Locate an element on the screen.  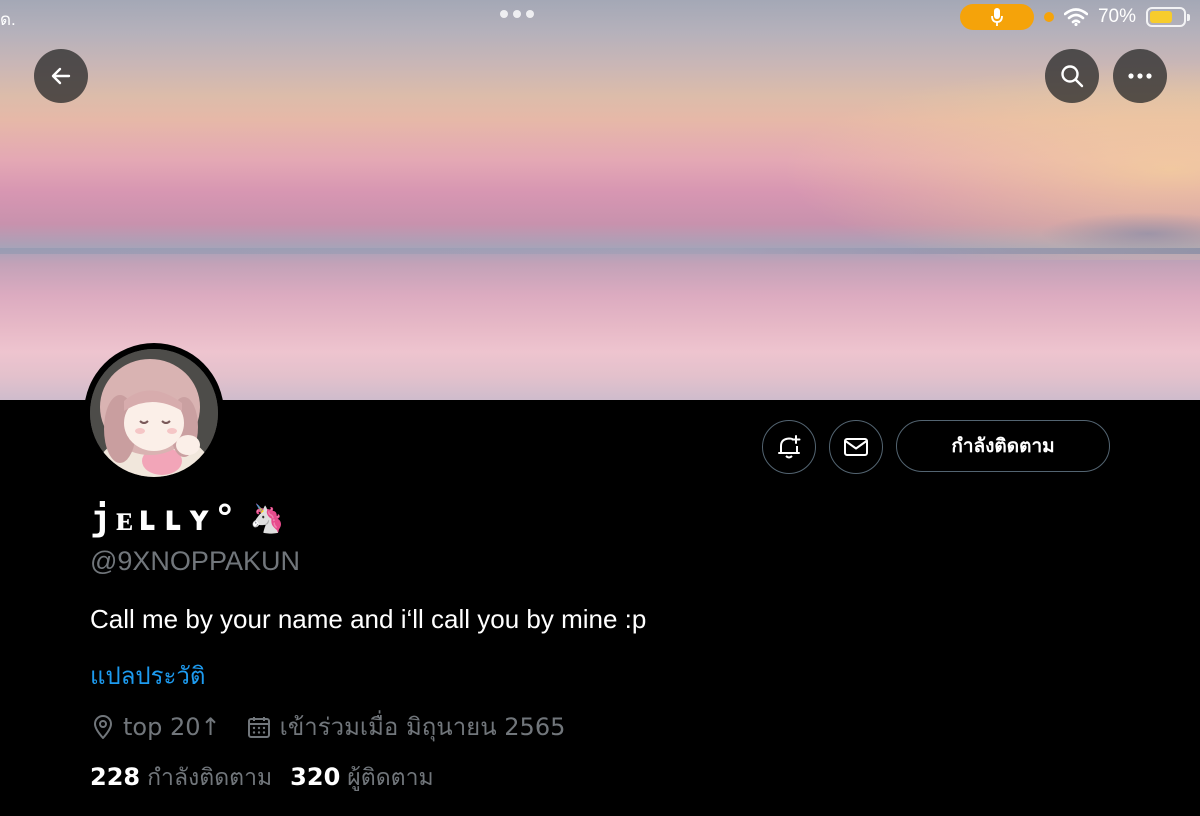
status-bar-left-text: ด. is located at coordinates (8, 19).